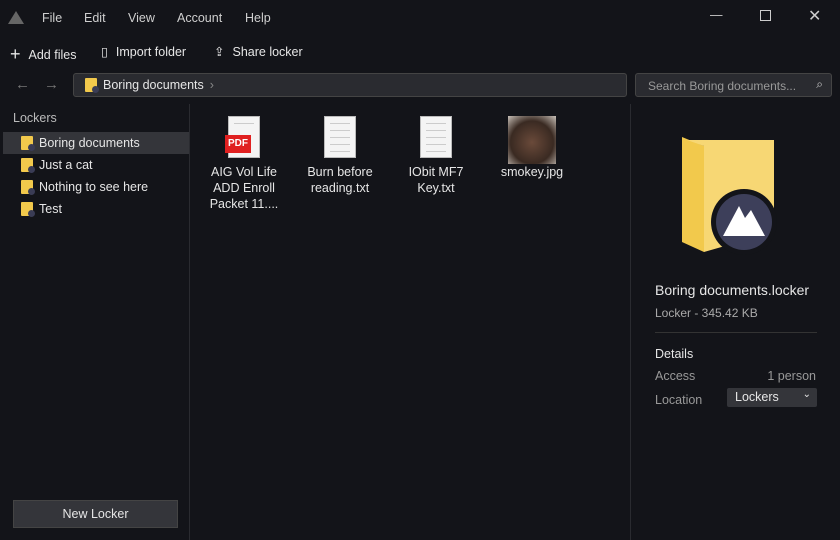 Image resolution: width=840 pixels, height=540 pixels. What do you see at coordinates (814, 16) in the screenshot?
I see `close-button: ✕` at bounding box center [814, 16].